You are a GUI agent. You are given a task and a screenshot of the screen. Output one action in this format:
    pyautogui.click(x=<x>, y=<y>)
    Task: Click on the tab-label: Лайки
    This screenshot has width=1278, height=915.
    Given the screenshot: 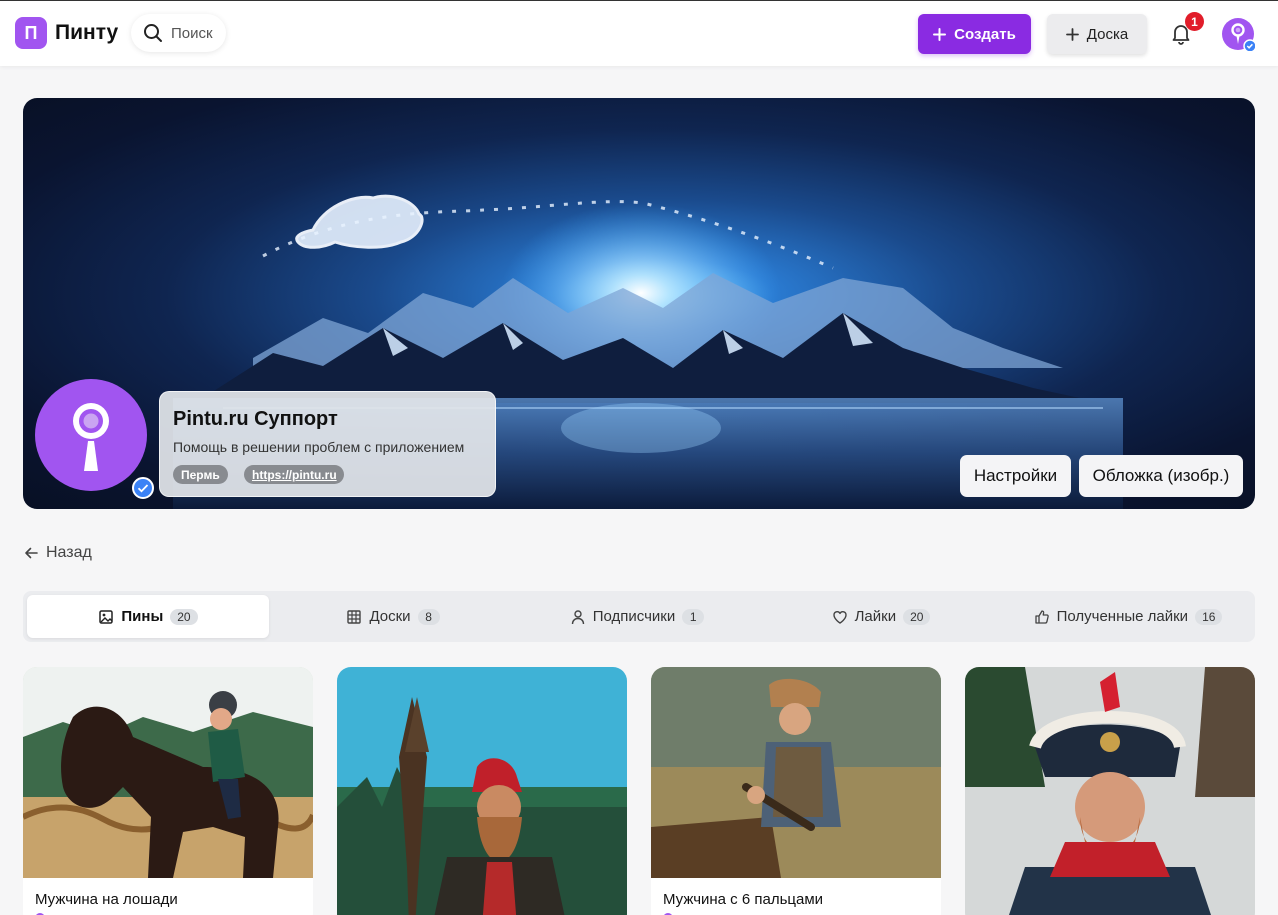 What is the action you would take?
    pyautogui.click(x=875, y=616)
    